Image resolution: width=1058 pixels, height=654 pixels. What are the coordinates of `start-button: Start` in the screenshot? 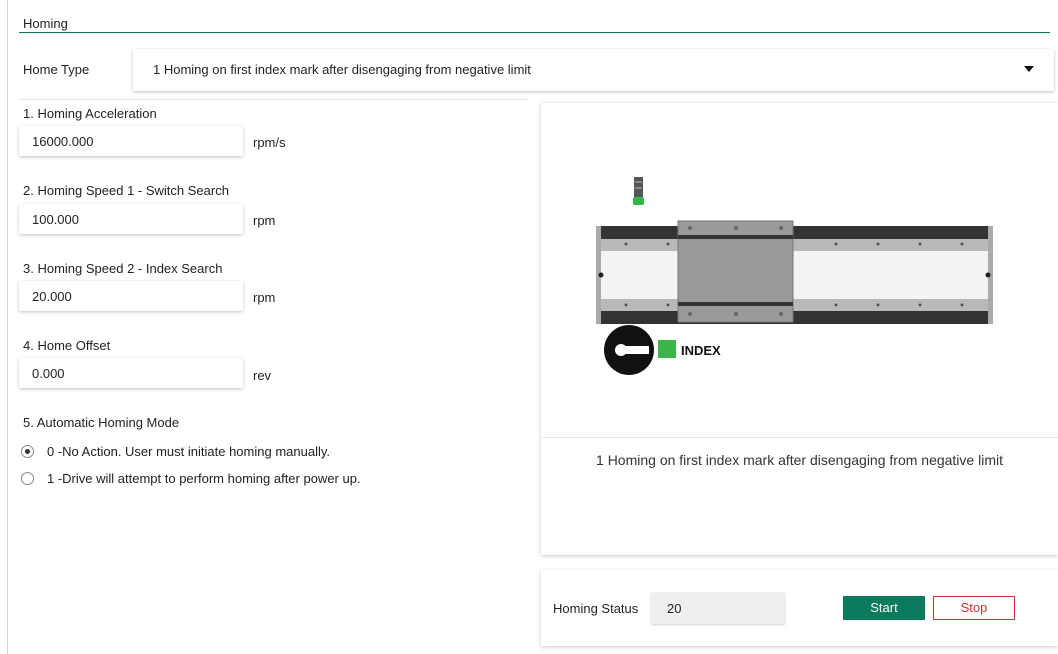 It's located at (884, 608).